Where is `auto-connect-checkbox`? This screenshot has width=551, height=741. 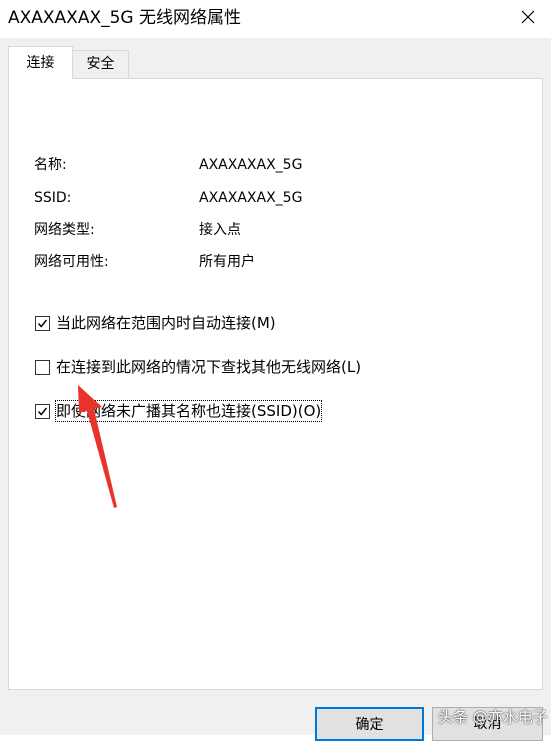 auto-connect-checkbox is located at coordinates (42, 323).